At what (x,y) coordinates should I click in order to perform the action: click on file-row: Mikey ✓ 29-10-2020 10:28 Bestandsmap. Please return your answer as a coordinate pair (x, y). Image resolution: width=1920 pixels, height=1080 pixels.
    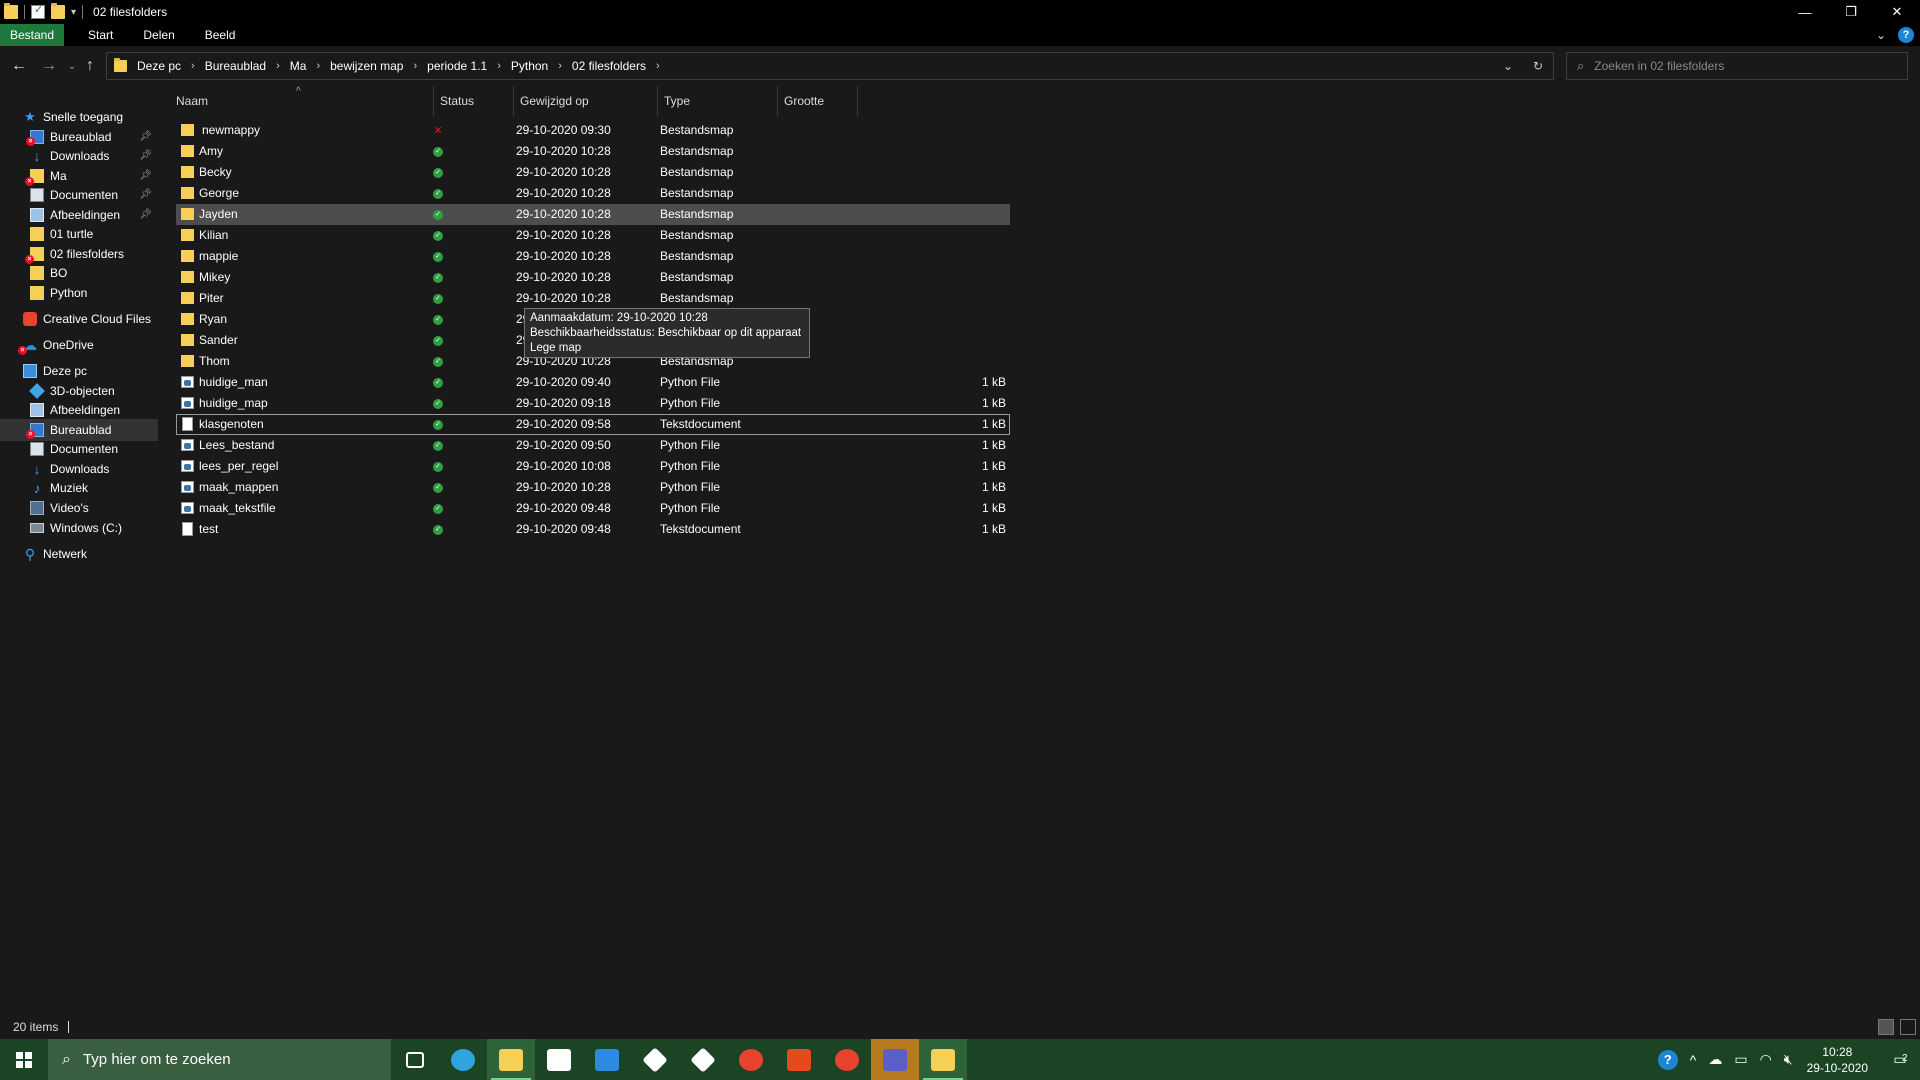
    Looking at the image, I should click on (593, 277).